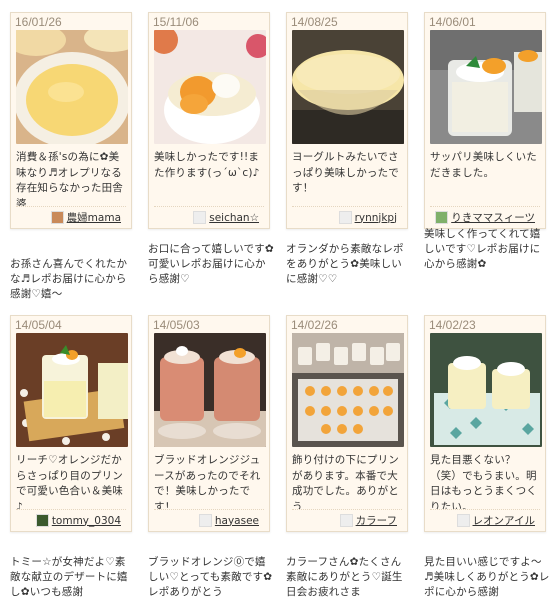  I want to click on report-caption: 見た目悪くない？（笑）でもうまい。明日はもっとうまくつくりたい。, so click(483, 481).